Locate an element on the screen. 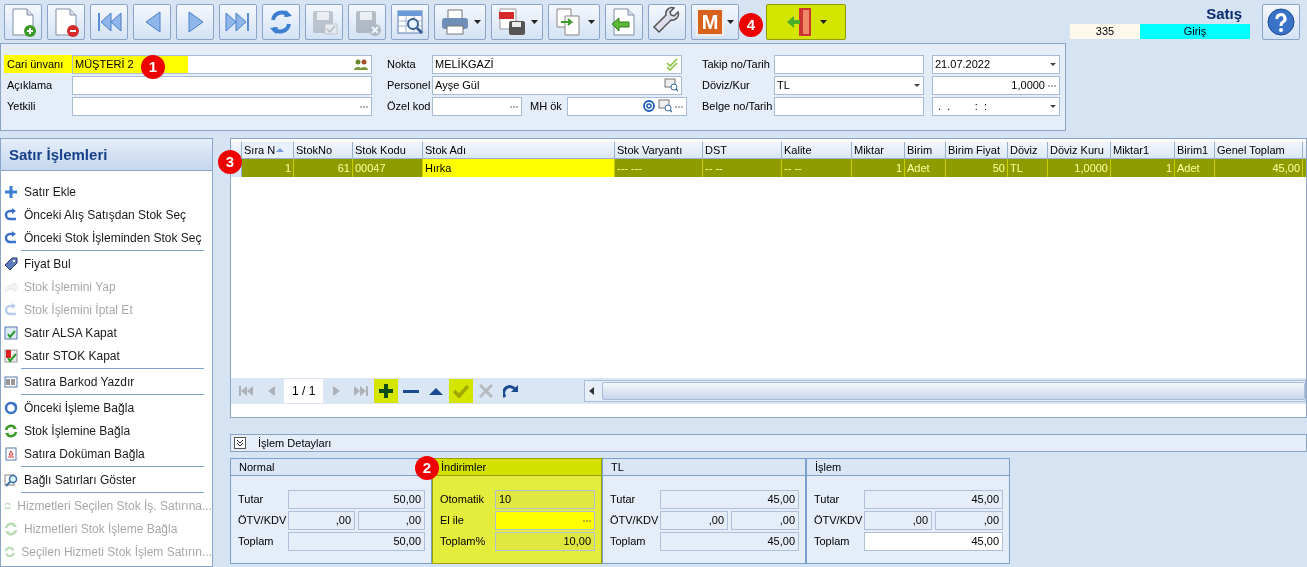 The height and width of the screenshot is (567, 1307). column-header: Stok Varyantı is located at coordinates (659, 150).